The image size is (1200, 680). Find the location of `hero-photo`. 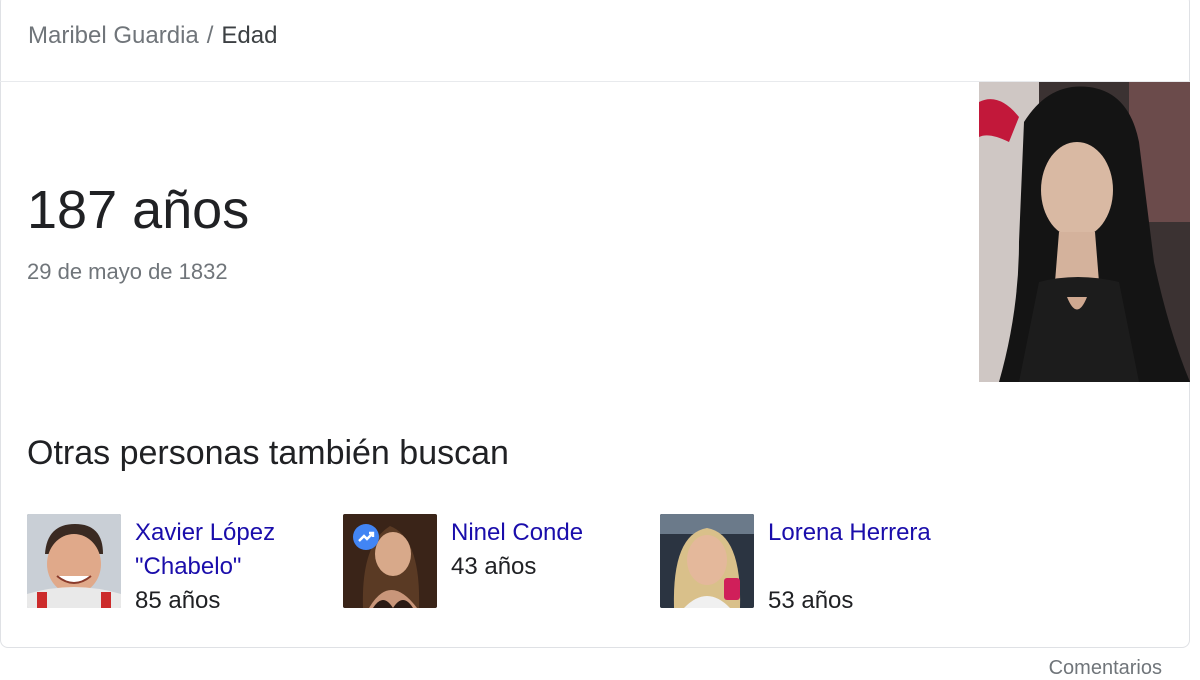

hero-photo is located at coordinates (1084, 232).